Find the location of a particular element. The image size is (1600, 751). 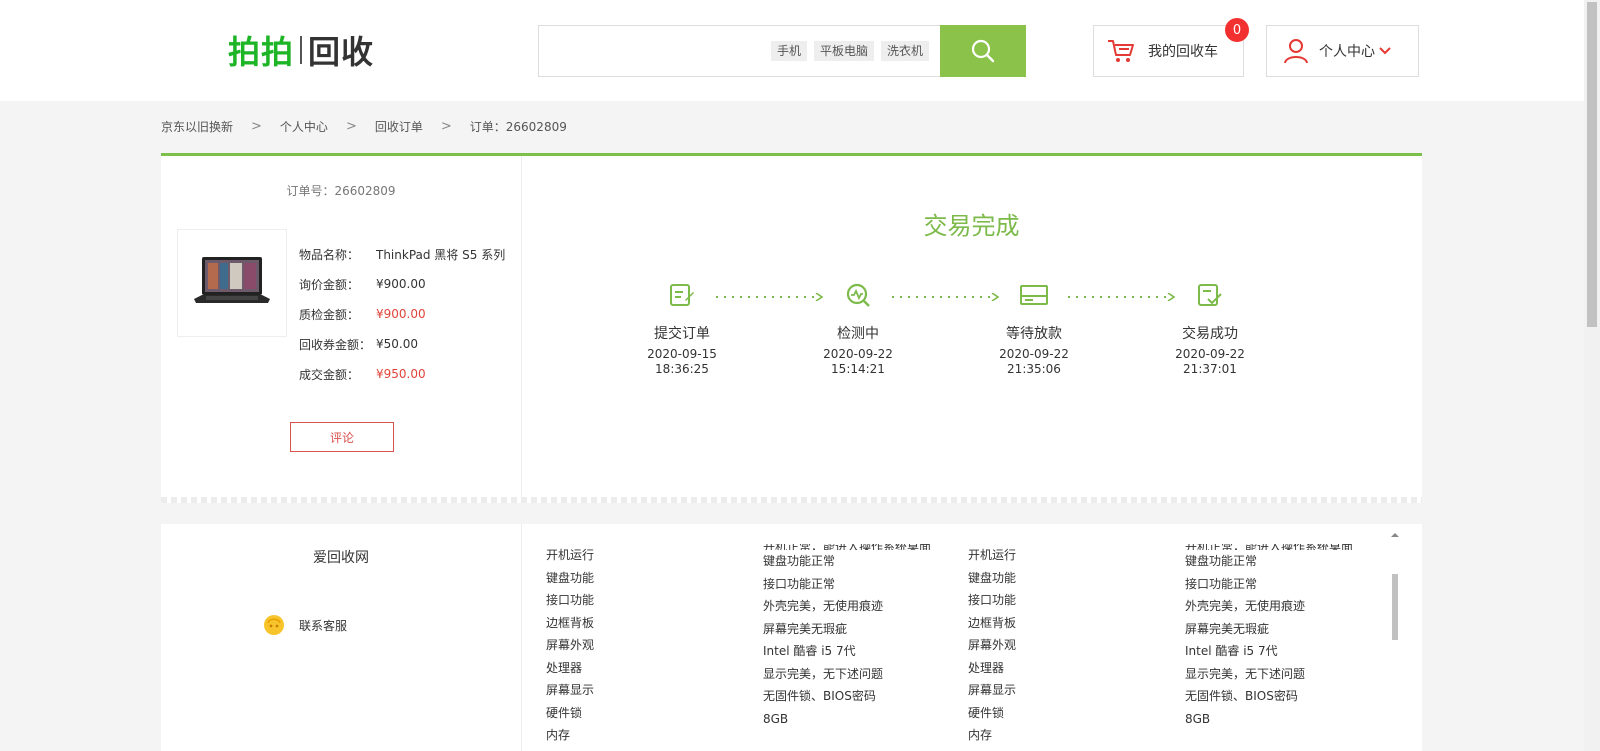

logo-separator is located at coordinates (301, 50).